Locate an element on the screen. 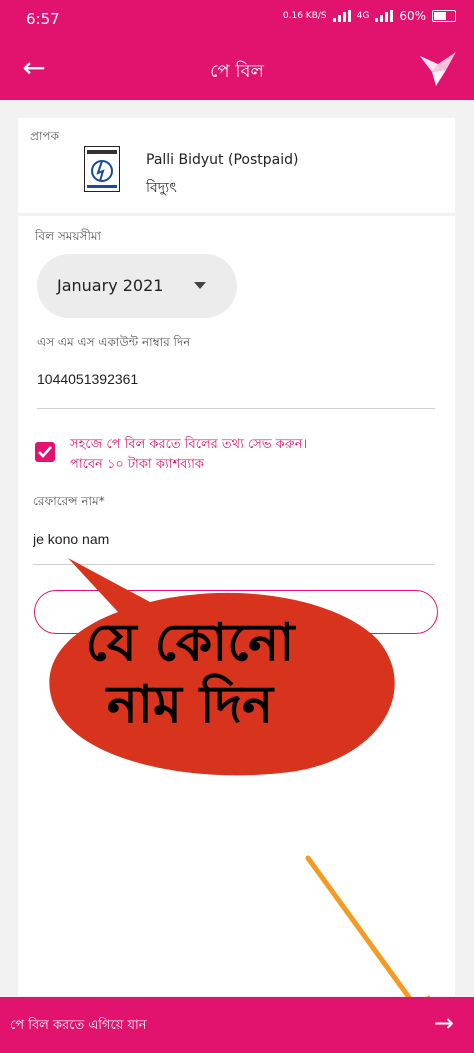 The height and width of the screenshot is (1053, 474). status-bar: 6:57 0.16 KB/S 4G 60% is located at coordinates (237, 19).